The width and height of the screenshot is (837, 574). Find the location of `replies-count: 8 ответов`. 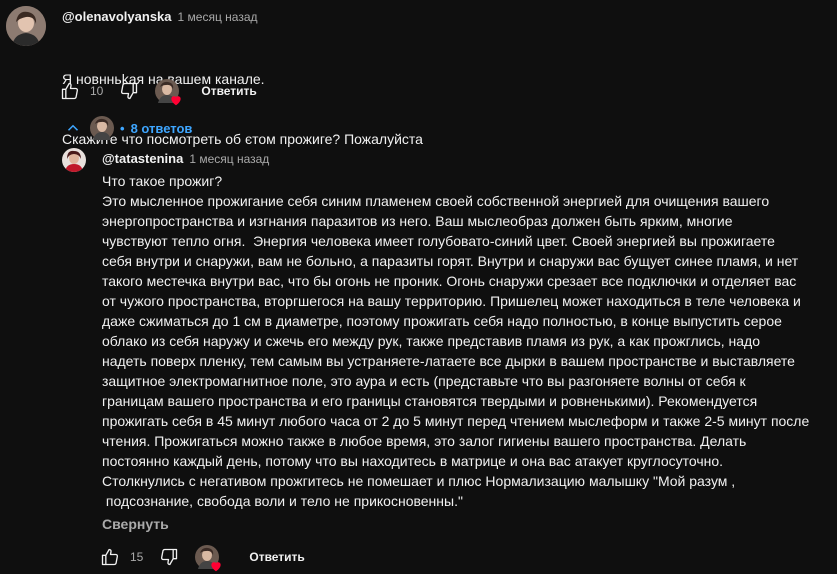

replies-count: 8 ответов is located at coordinates (161, 128).